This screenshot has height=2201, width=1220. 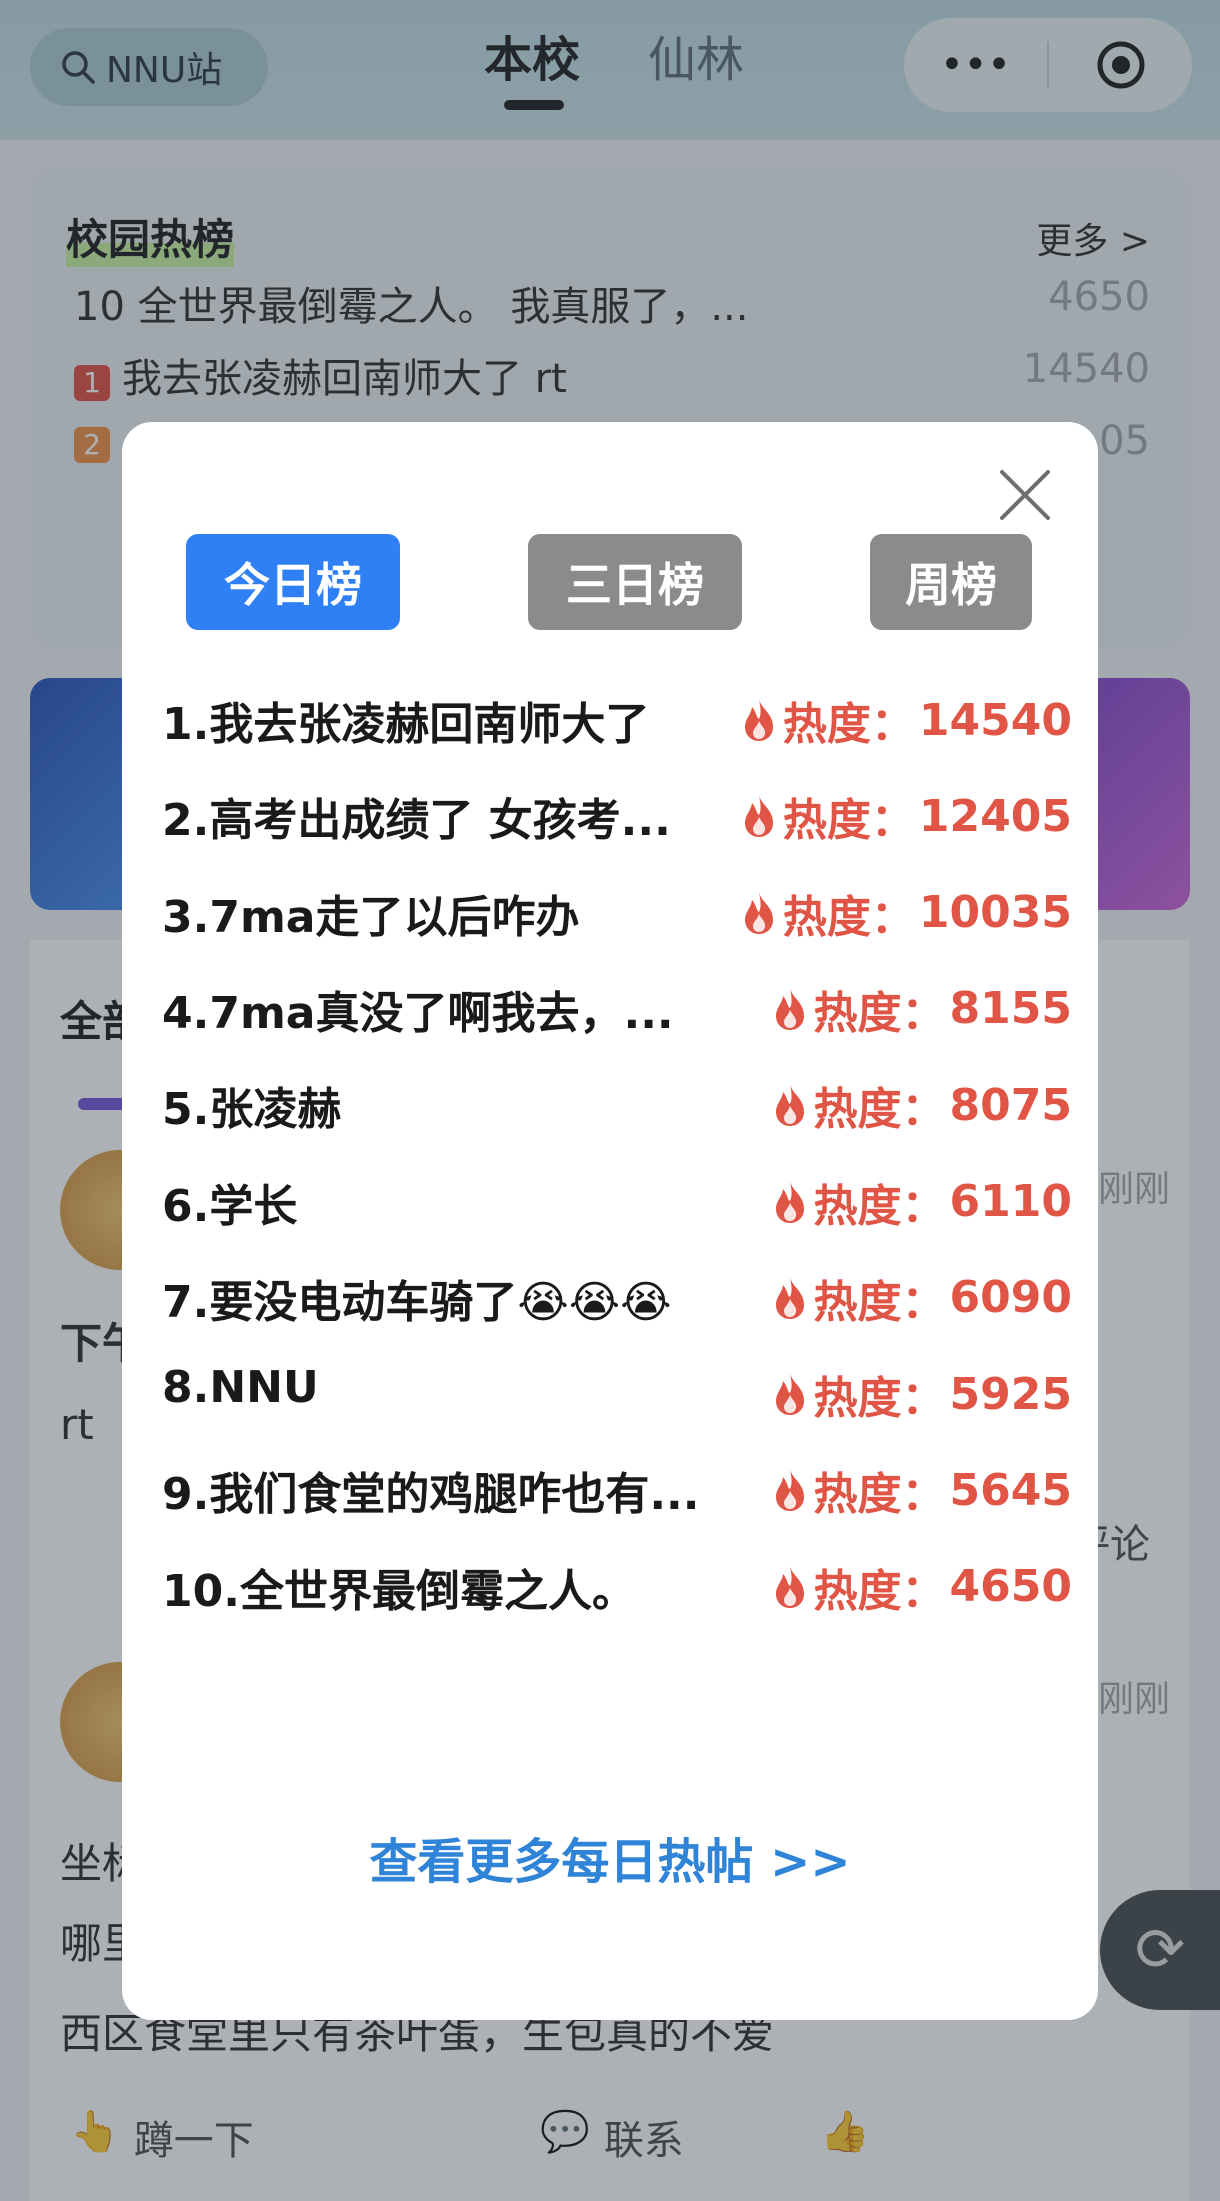 I want to click on ranking-item: 8.NNU 热度： 5925, so click(x=617, y=1397).